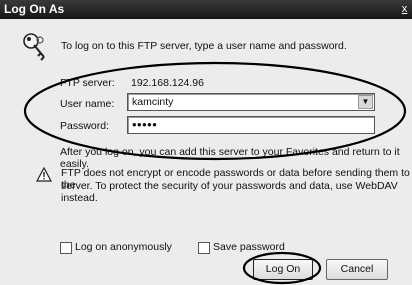 This screenshot has width=412, height=285. What do you see at coordinates (206, 9) in the screenshot?
I see `title-bar: Log On As x` at bounding box center [206, 9].